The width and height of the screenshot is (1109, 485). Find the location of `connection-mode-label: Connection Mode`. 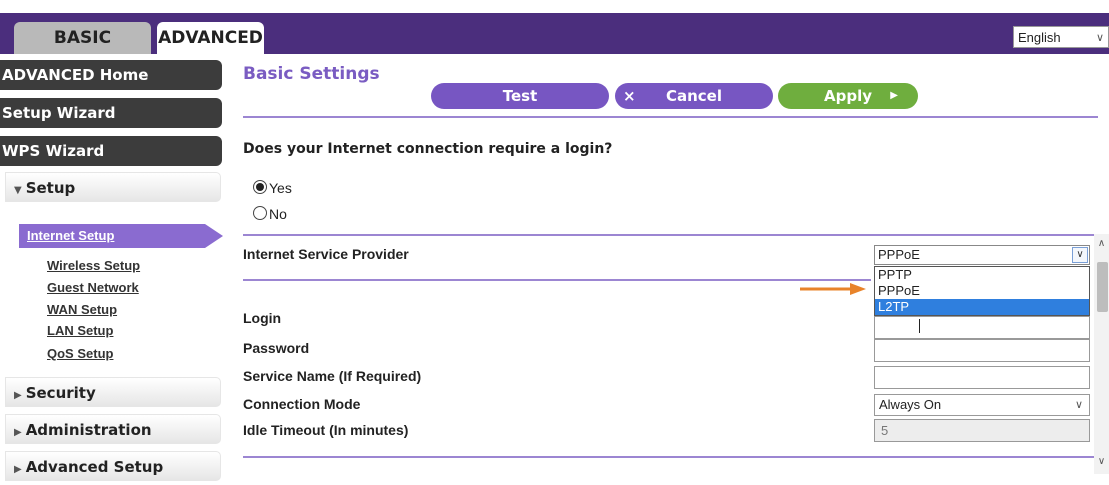

connection-mode-label: Connection Mode is located at coordinates (302, 404).